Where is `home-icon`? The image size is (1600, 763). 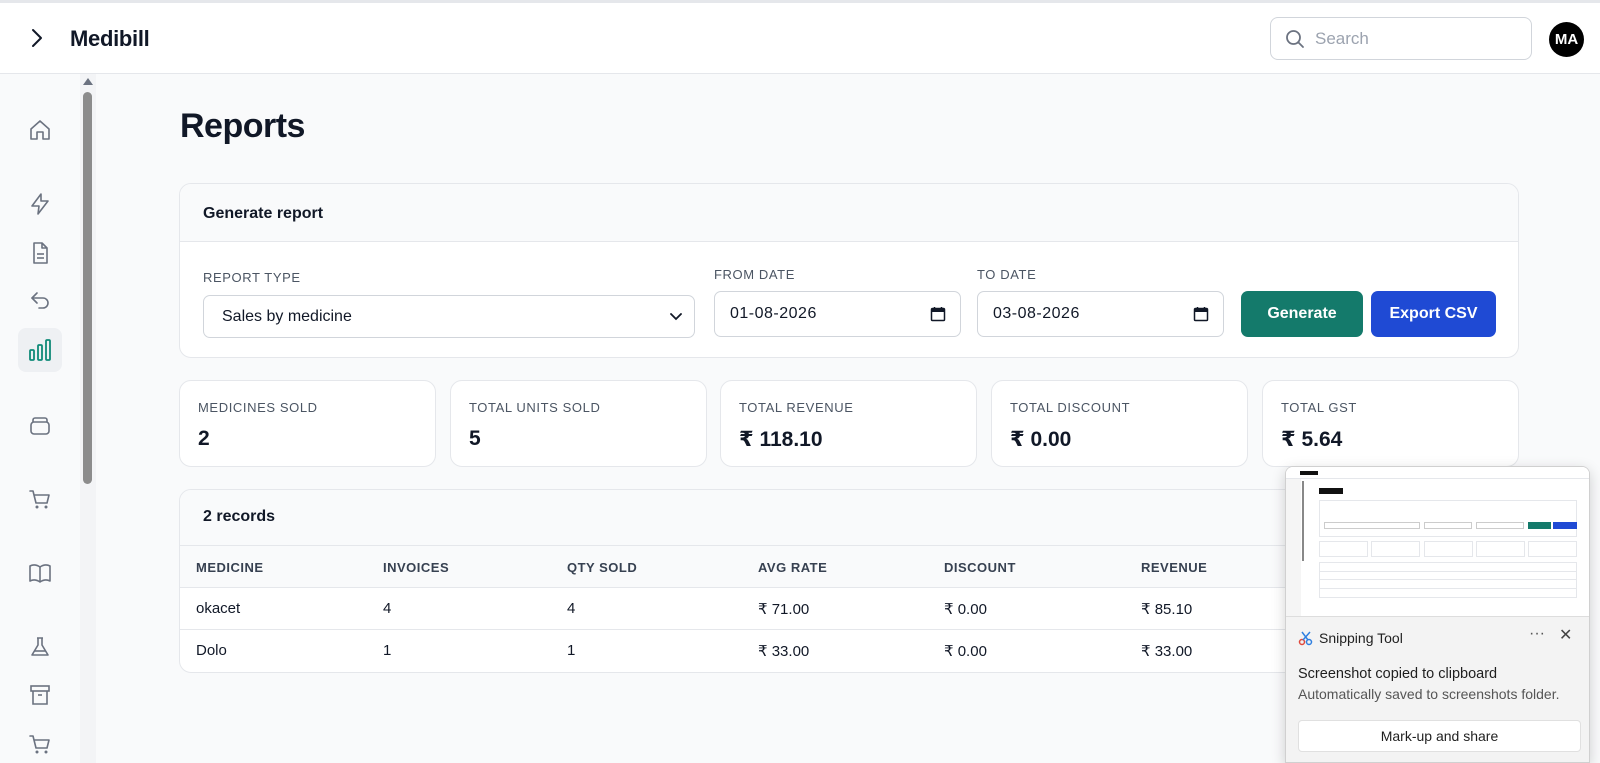 home-icon is located at coordinates (40, 130).